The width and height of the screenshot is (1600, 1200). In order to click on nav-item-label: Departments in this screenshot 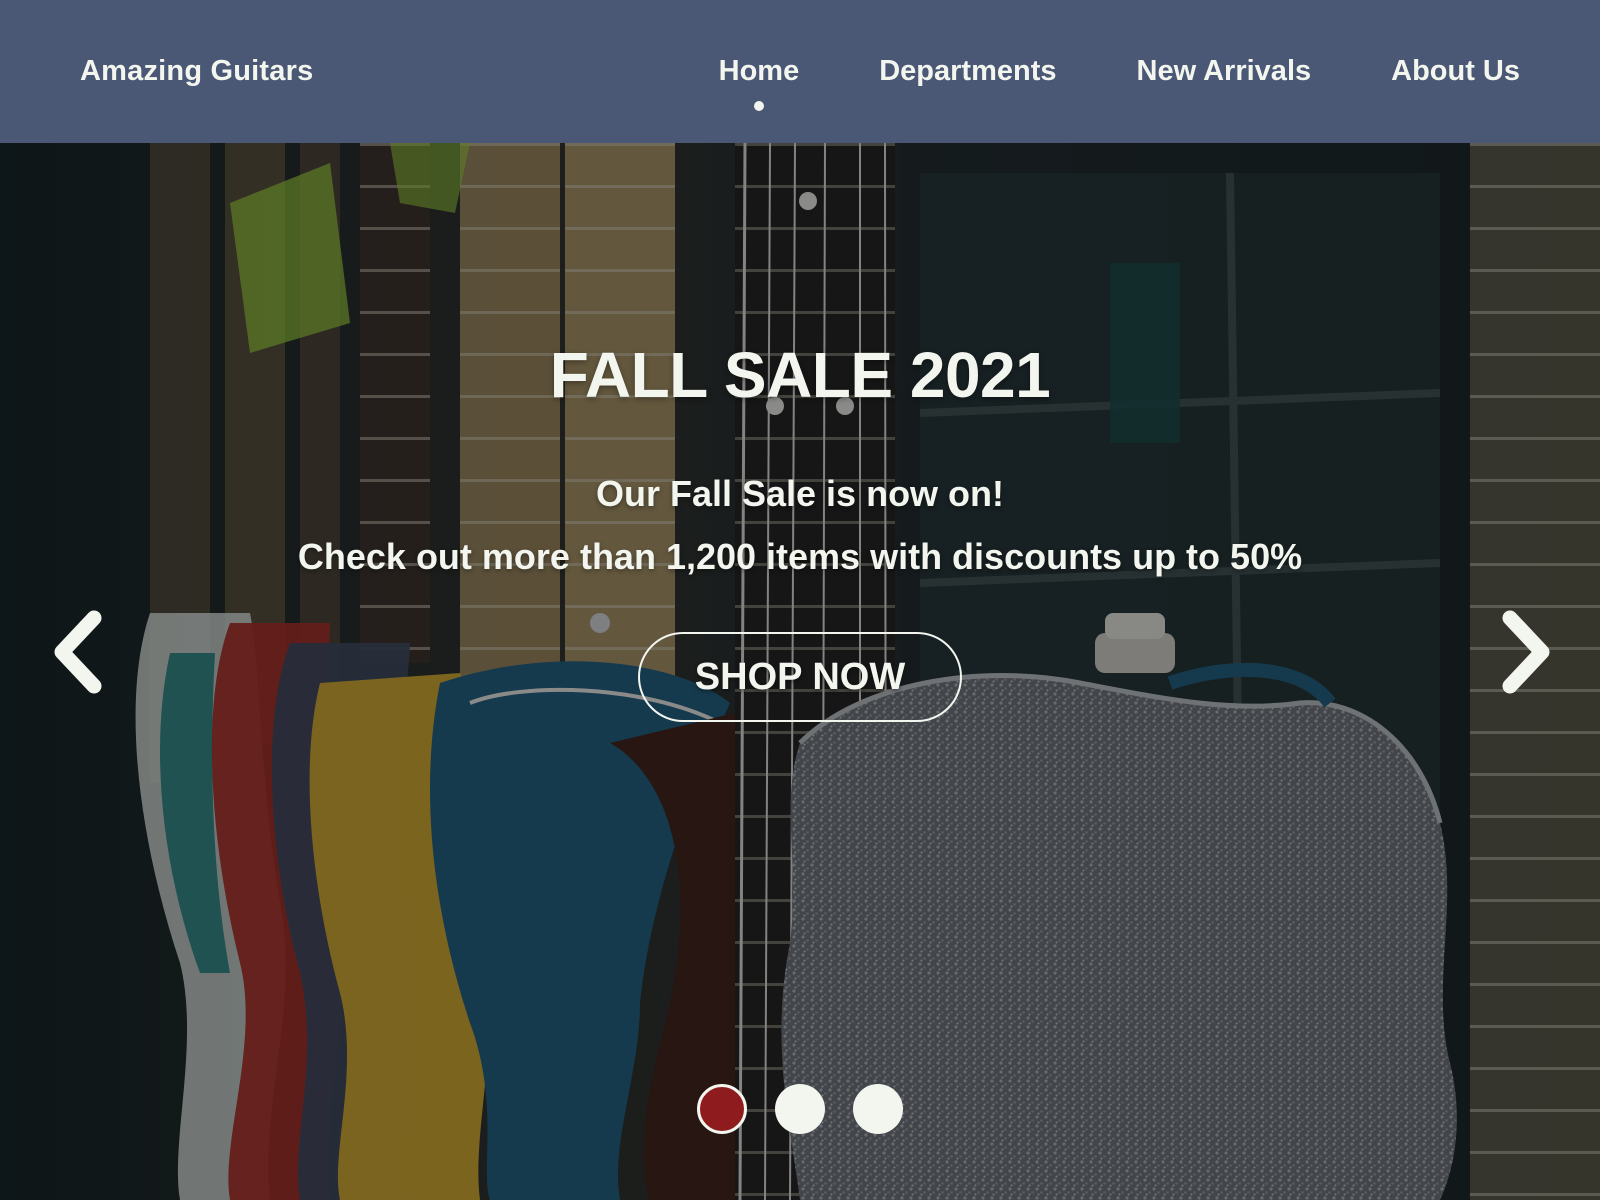, I will do `click(968, 71)`.